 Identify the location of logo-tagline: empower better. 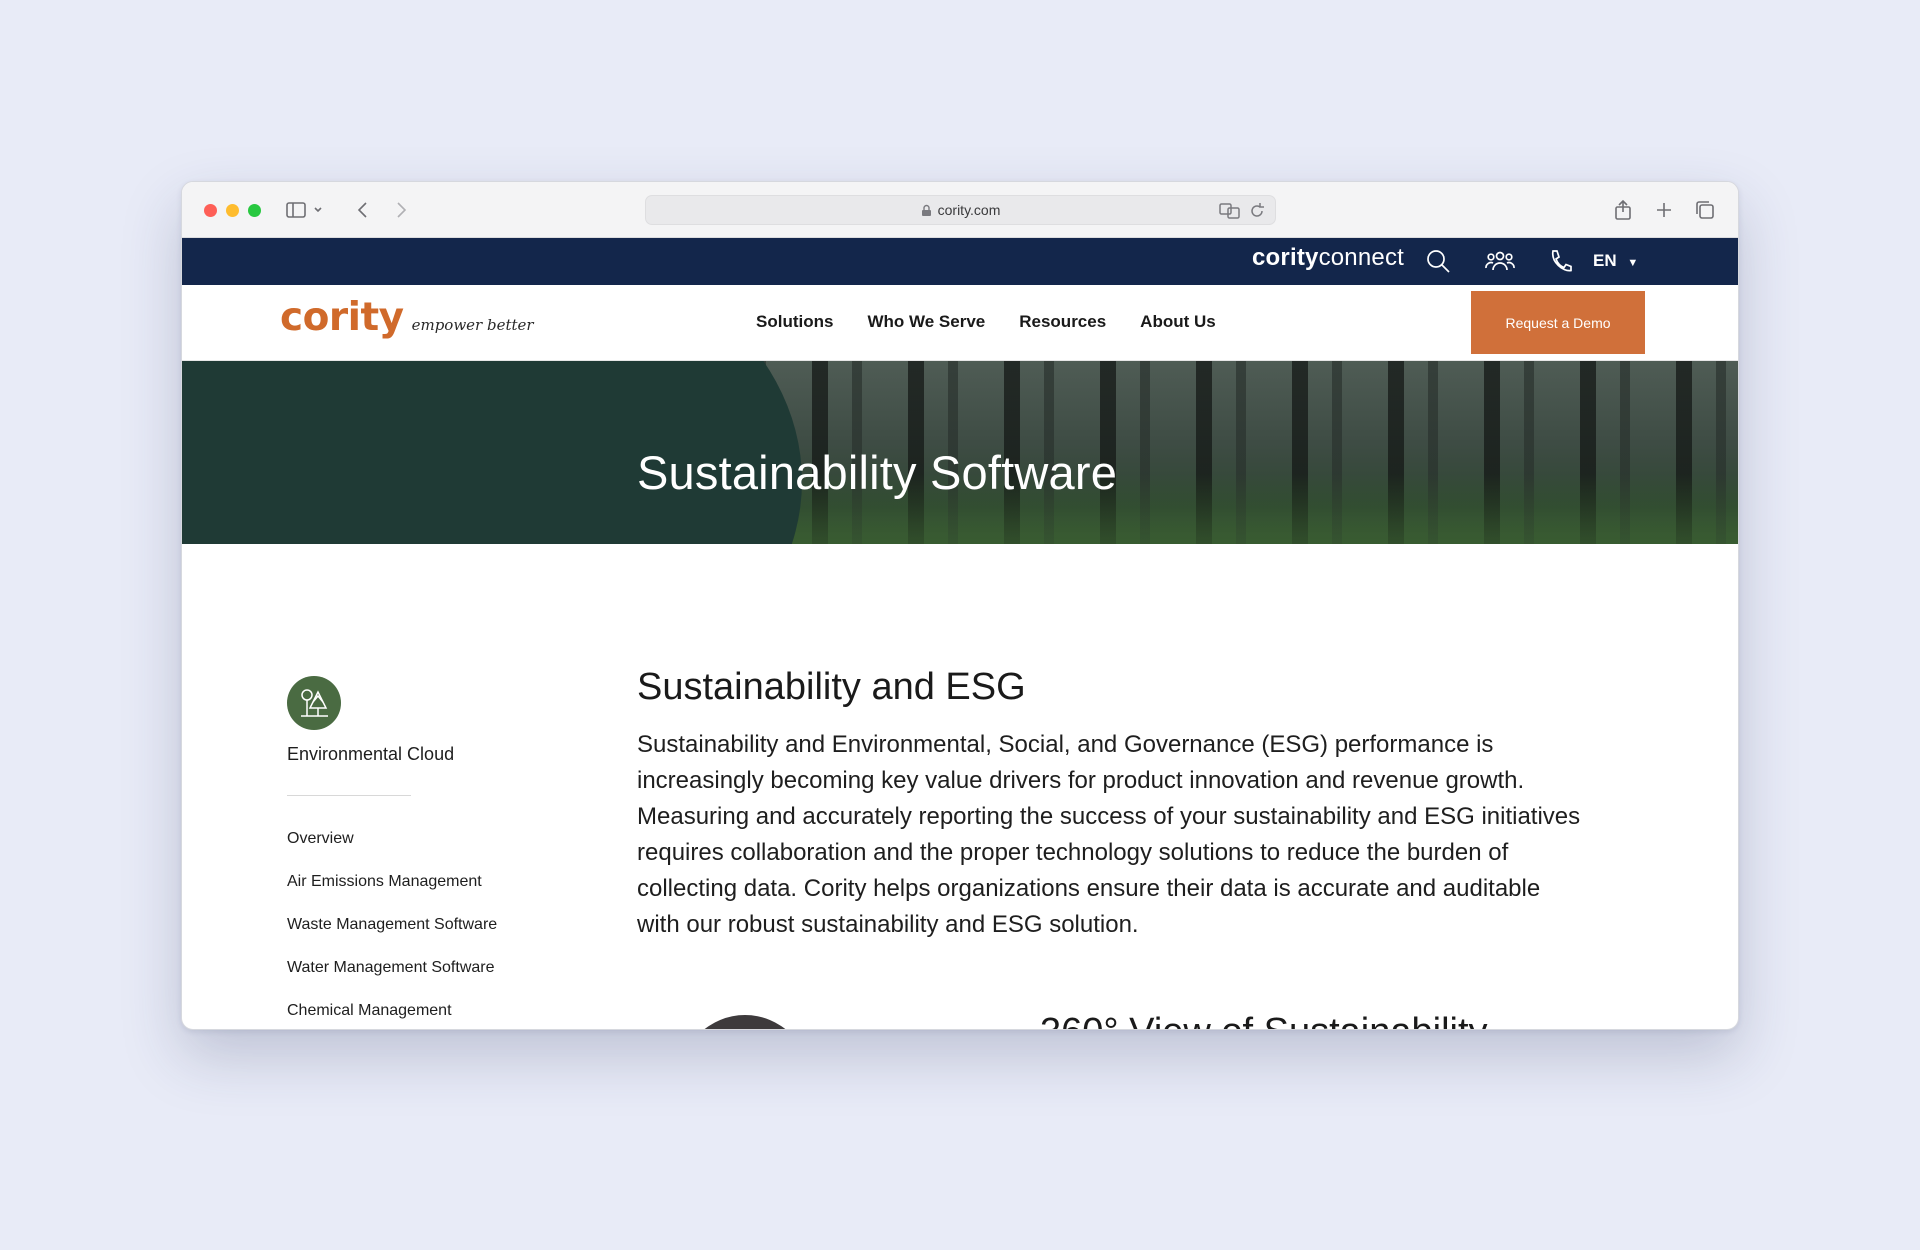
(472, 325).